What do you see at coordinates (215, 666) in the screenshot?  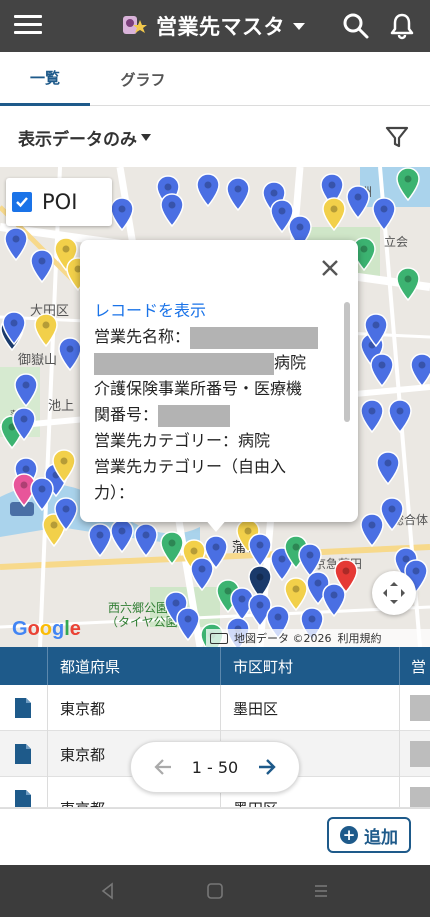 I see `table-header: 都道府県 市区町村 営` at bounding box center [215, 666].